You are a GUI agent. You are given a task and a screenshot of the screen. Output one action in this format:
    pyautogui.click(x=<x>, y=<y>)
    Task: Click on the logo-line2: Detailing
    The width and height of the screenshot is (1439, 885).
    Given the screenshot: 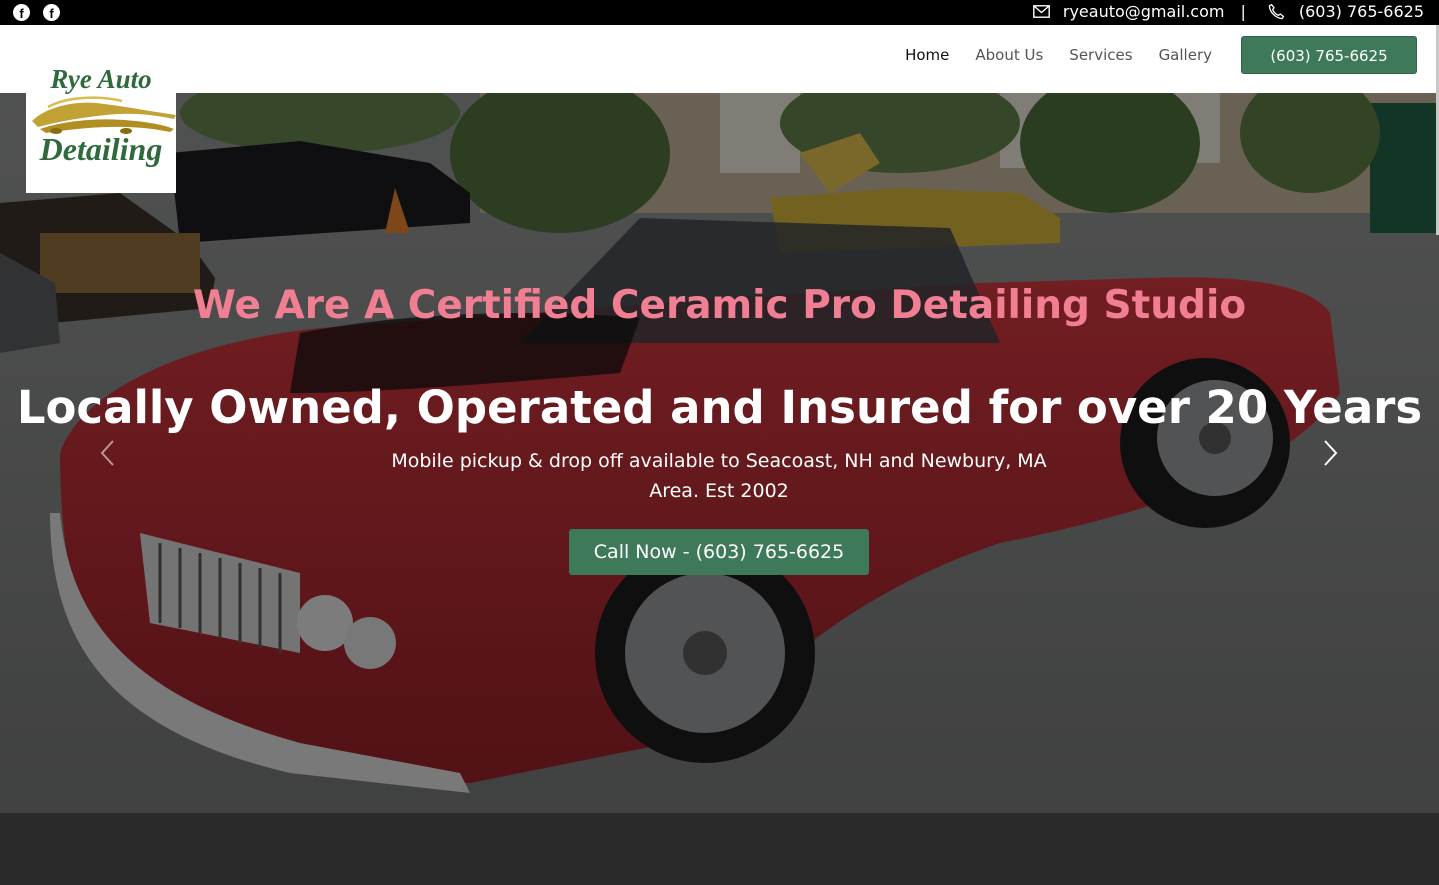 What is the action you would take?
    pyautogui.click(x=101, y=149)
    